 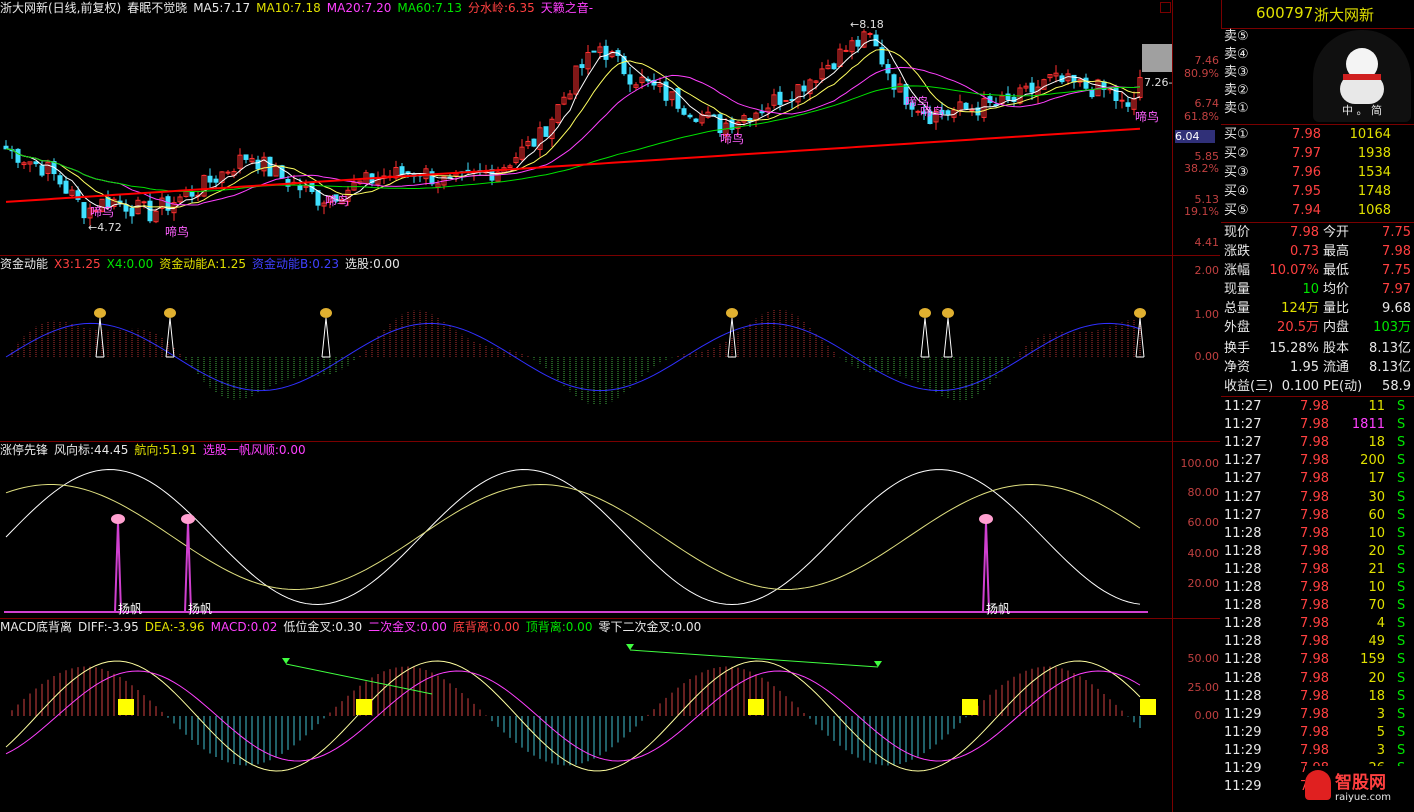 I want to click on sell-row: 卖④, so click(x=1317, y=55).